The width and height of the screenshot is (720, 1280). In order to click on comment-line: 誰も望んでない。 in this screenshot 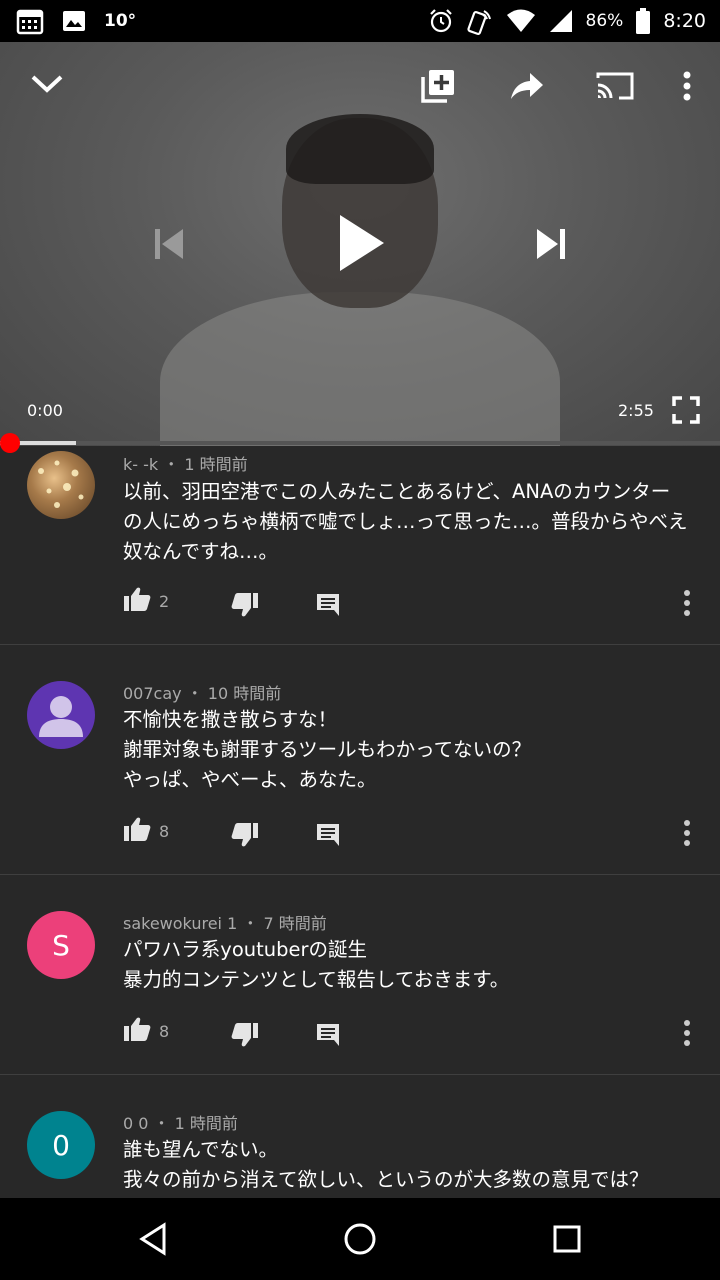, I will do `click(201, 1149)`.